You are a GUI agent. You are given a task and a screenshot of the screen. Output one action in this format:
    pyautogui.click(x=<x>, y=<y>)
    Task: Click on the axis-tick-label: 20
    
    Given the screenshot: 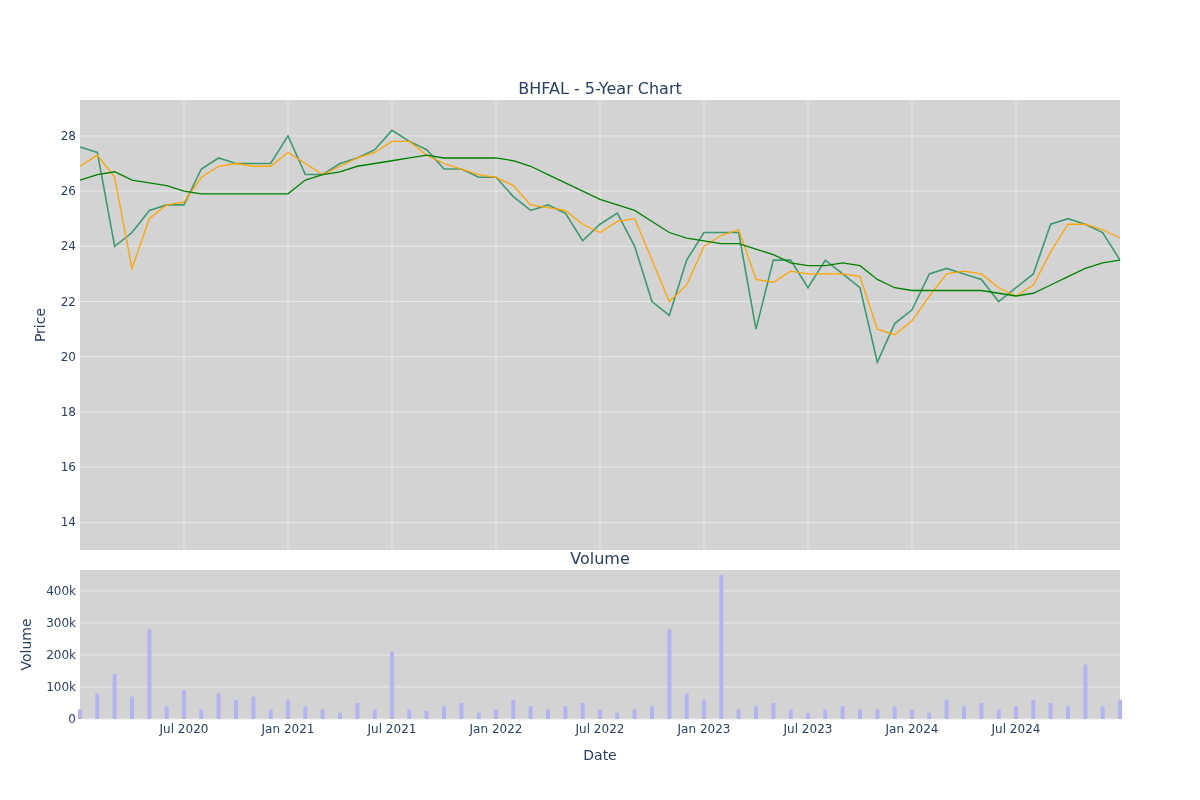 What is the action you would take?
    pyautogui.click(x=68, y=356)
    